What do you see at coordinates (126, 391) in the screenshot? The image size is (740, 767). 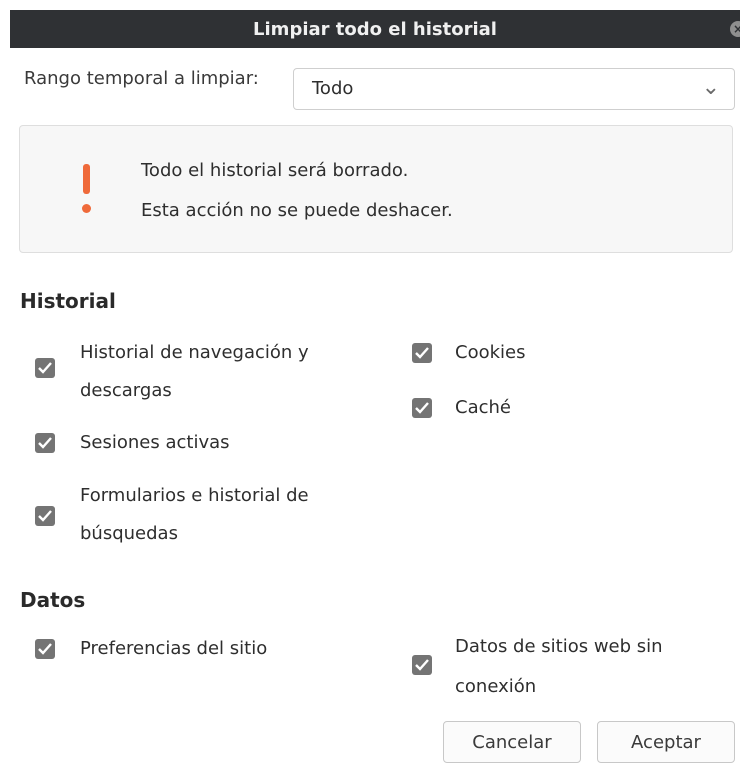 I see `label-browsing-history-line2: descargas` at bounding box center [126, 391].